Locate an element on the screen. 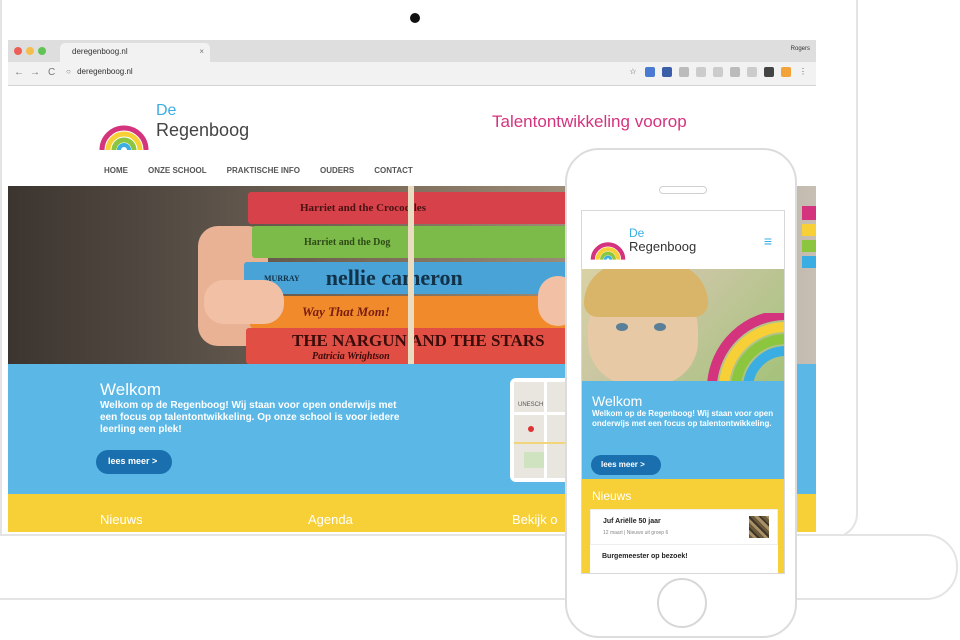 The height and width of the screenshot is (640, 960). phone-hero-image is located at coordinates (683, 325).